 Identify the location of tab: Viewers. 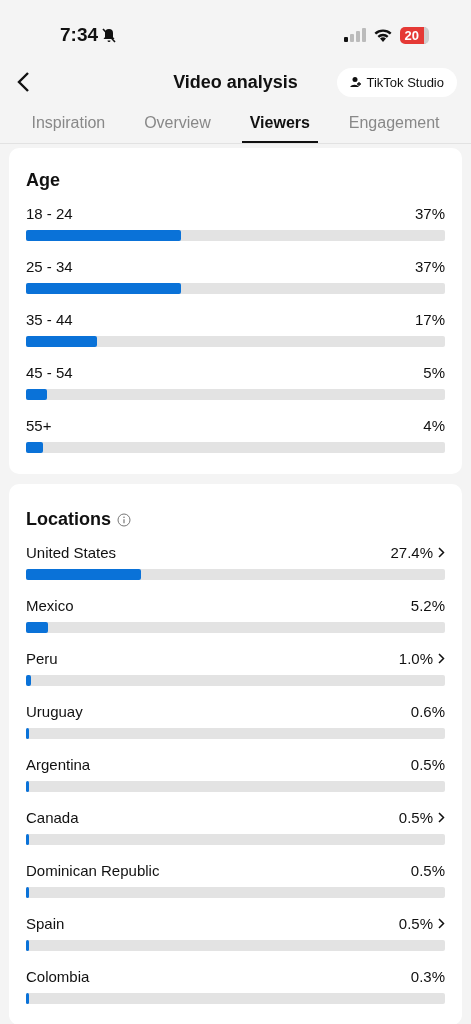
(279, 124).